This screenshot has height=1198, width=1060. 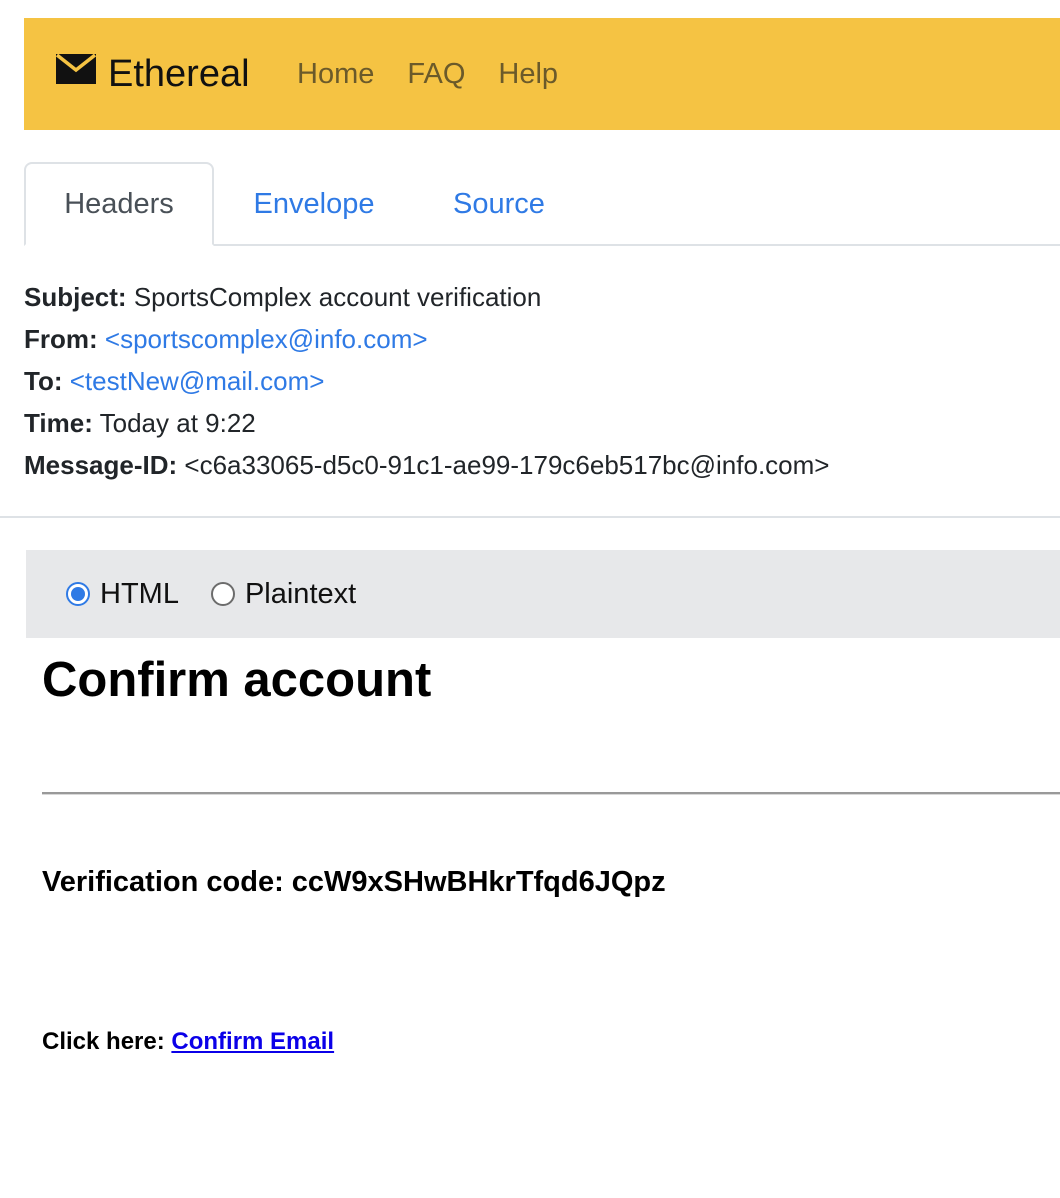 I want to click on from-address-link: <sportscomplex@info.com>, so click(x=266, y=339).